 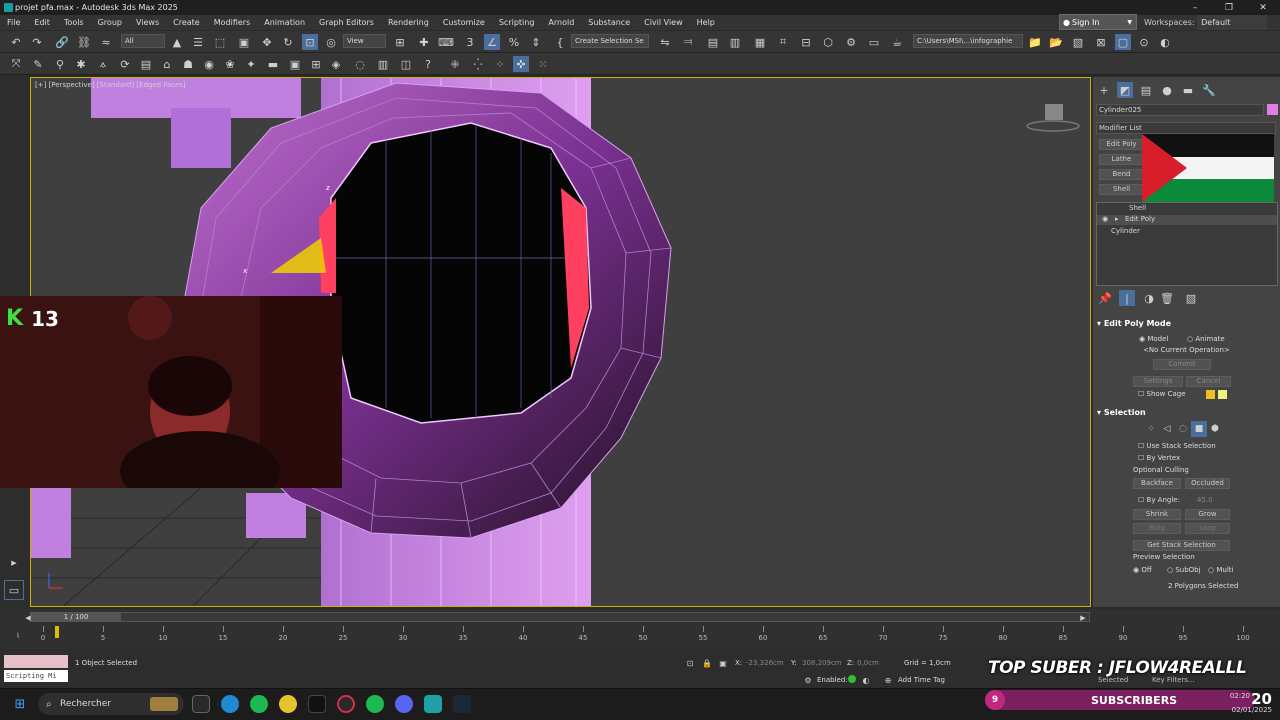 What do you see at coordinates (16, 64) in the screenshot?
I see `select-mode-icon: ⤧` at bounding box center [16, 64].